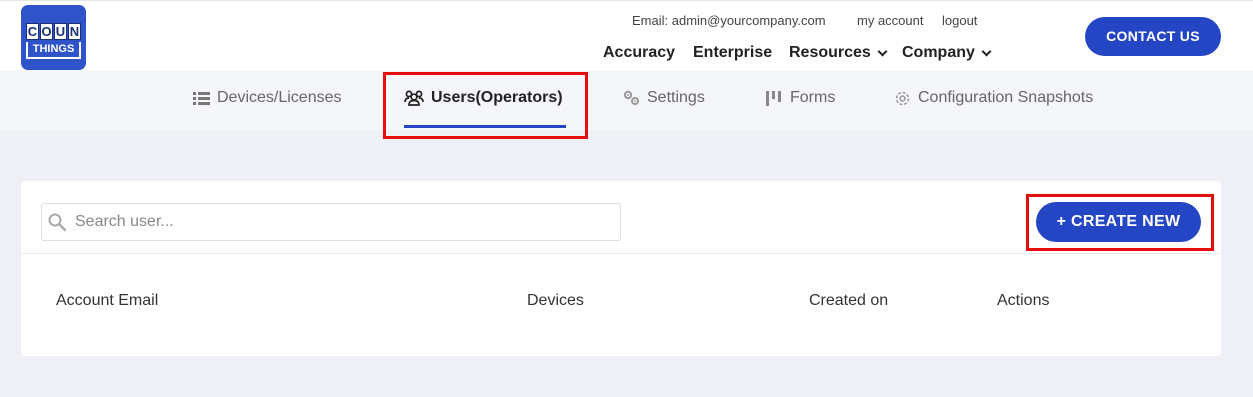 The width and height of the screenshot is (1253, 397). I want to click on search-icon, so click(57, 222).